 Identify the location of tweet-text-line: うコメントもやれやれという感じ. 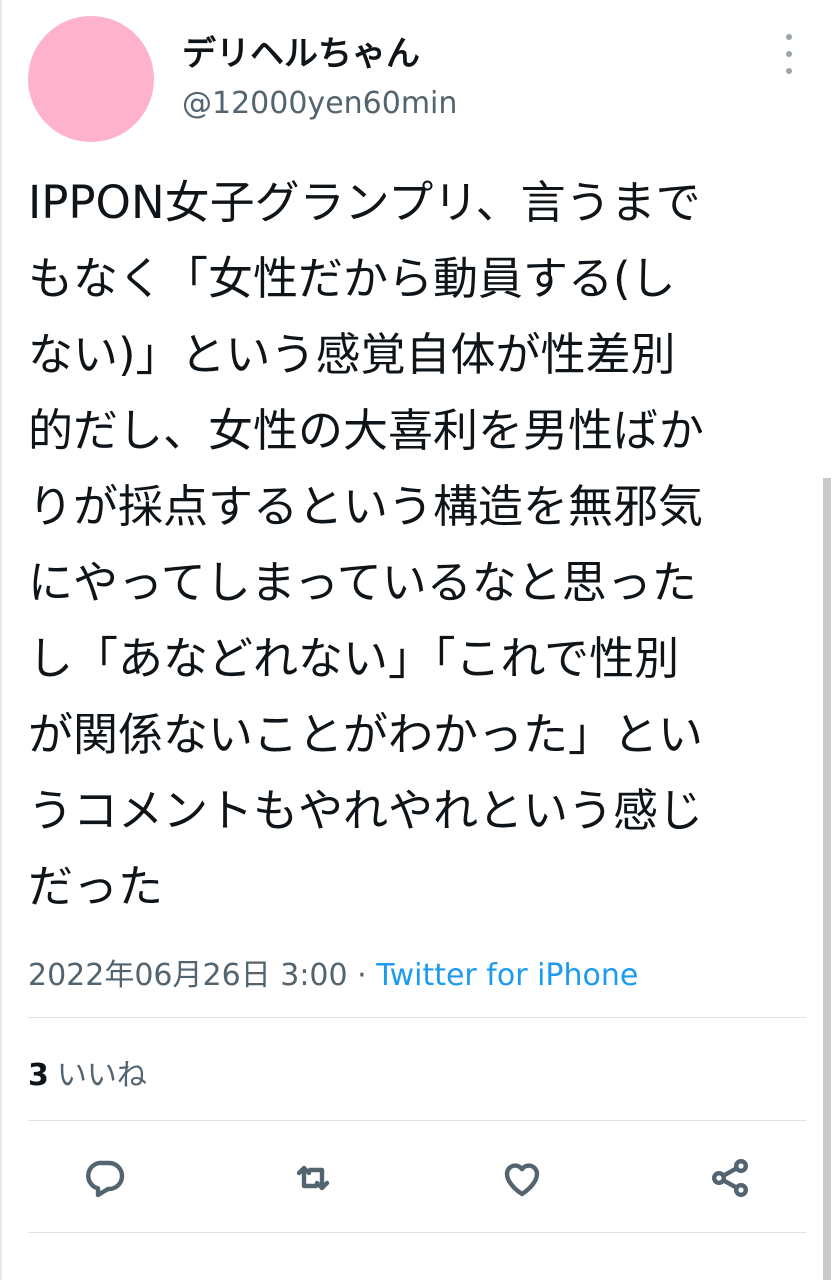
(366, 810).